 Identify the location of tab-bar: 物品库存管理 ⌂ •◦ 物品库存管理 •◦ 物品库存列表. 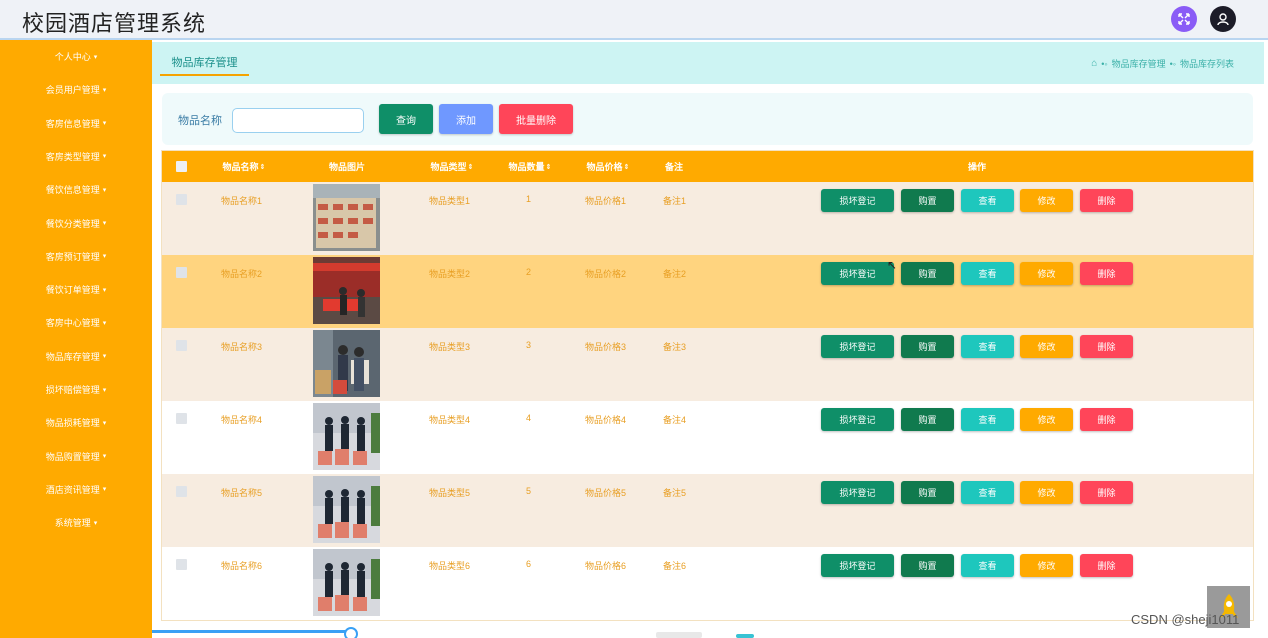
(708, 63).